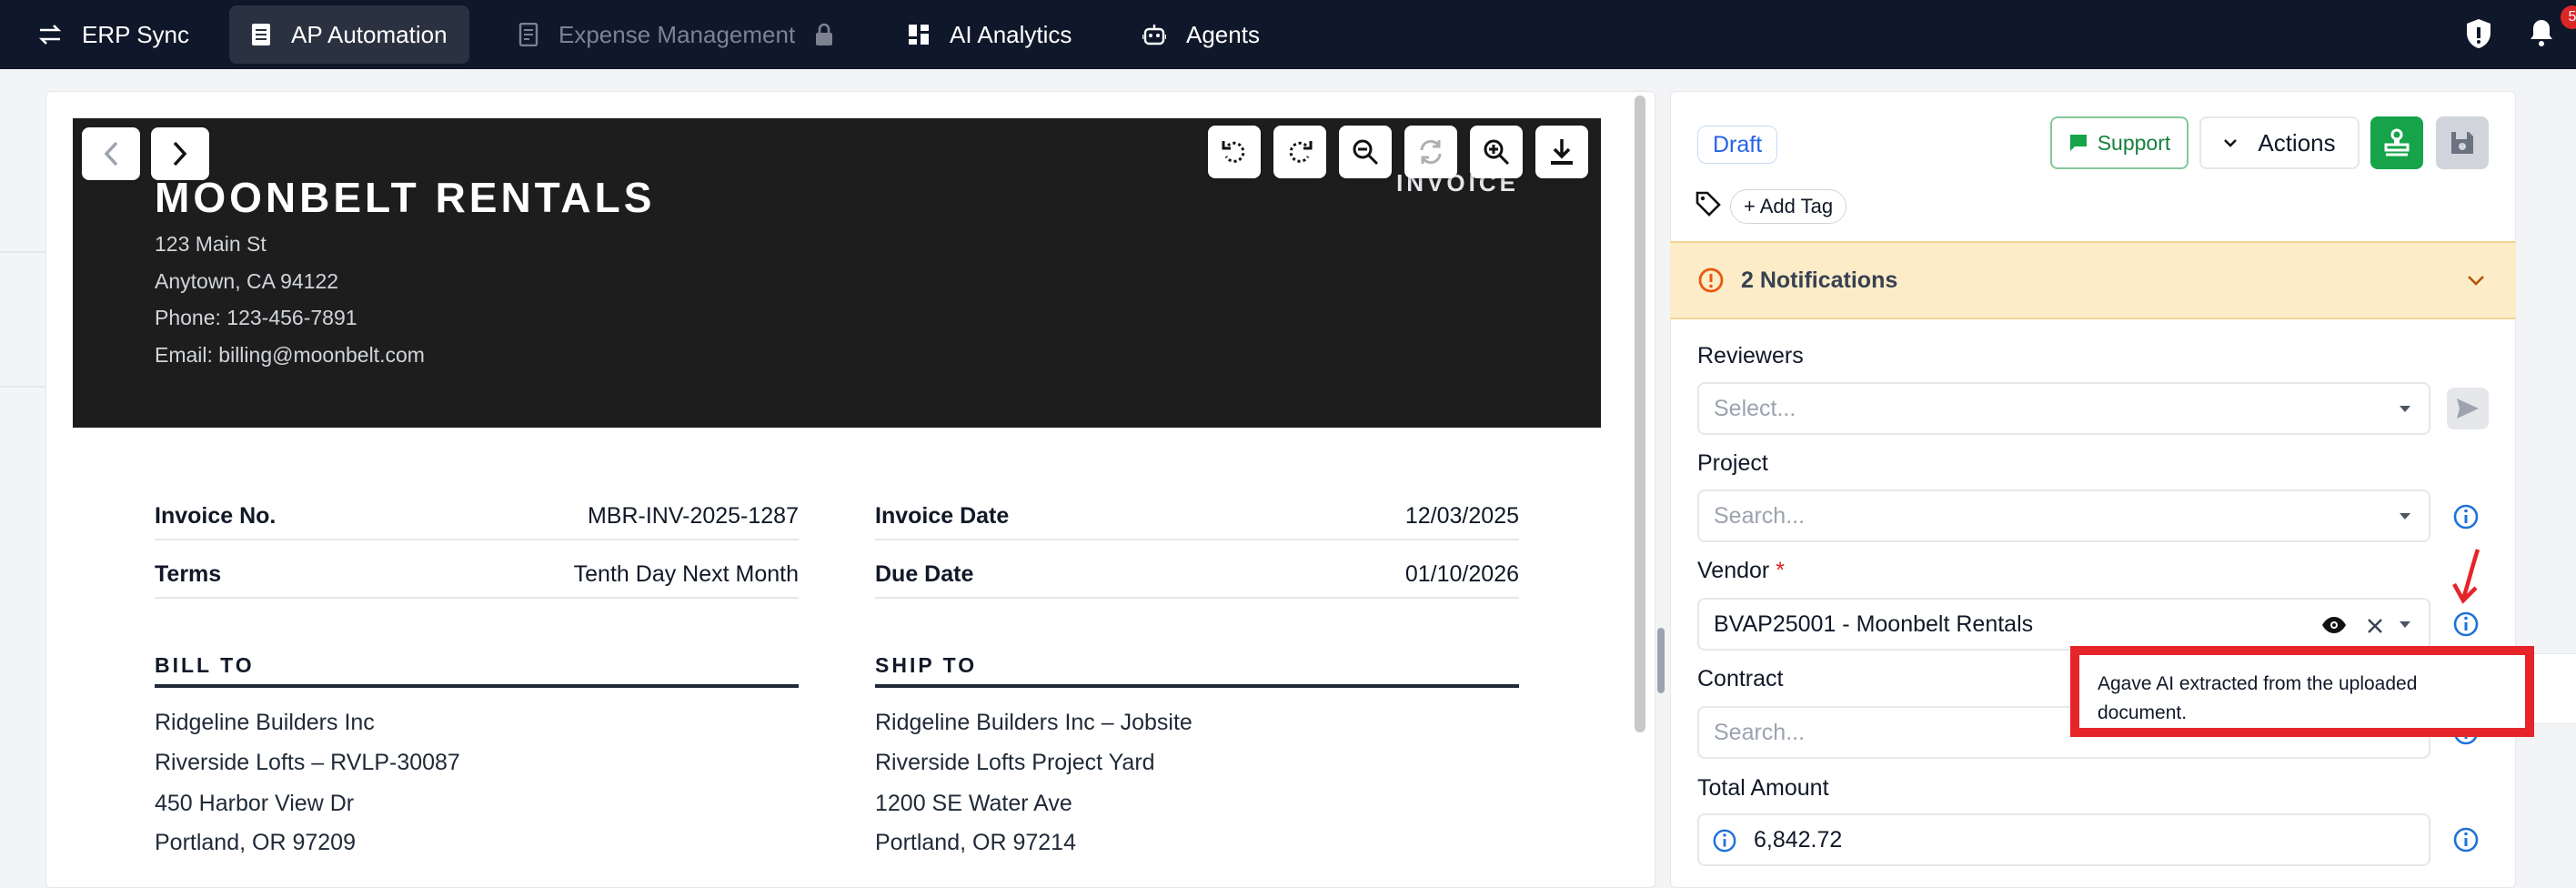 The image size is (2576, 888). Describe the element at coordinates (256, 317) in the screenshot. I see `company-phone: Phone: 123-456-7891` at that location.